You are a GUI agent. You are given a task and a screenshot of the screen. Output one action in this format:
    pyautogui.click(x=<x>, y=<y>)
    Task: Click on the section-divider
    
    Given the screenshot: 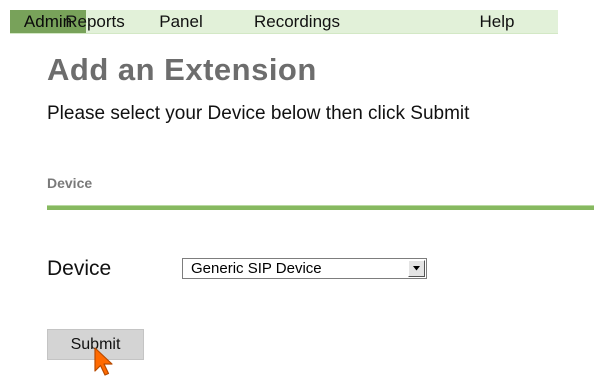 What is the action you would take?
    pyautogui.click(x=320, y=207)
    